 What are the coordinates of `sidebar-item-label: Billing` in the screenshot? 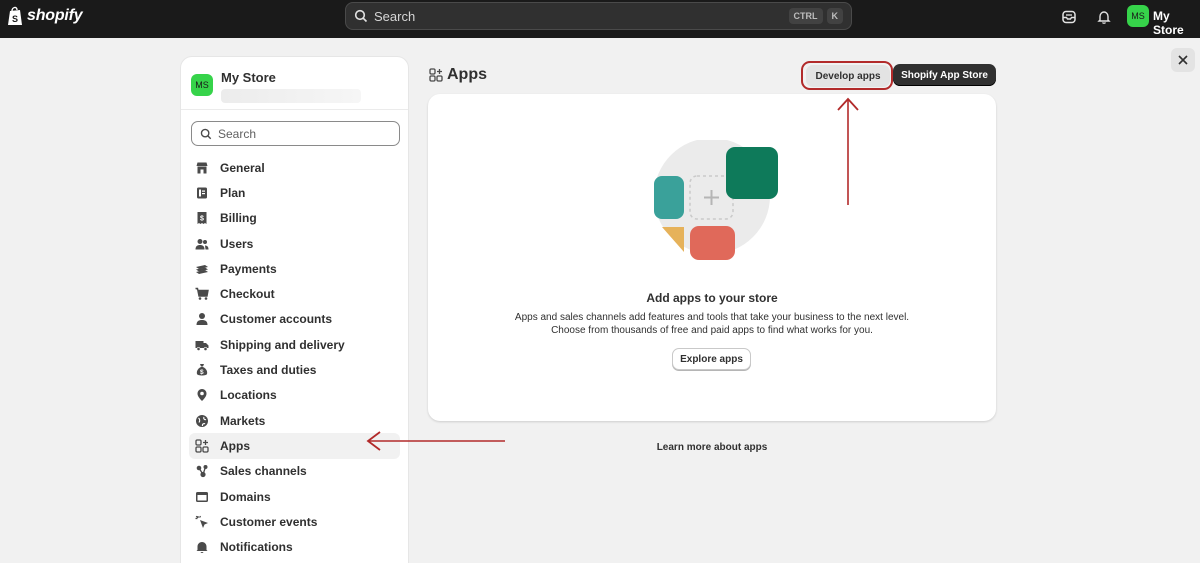 It's located at (238, 218).